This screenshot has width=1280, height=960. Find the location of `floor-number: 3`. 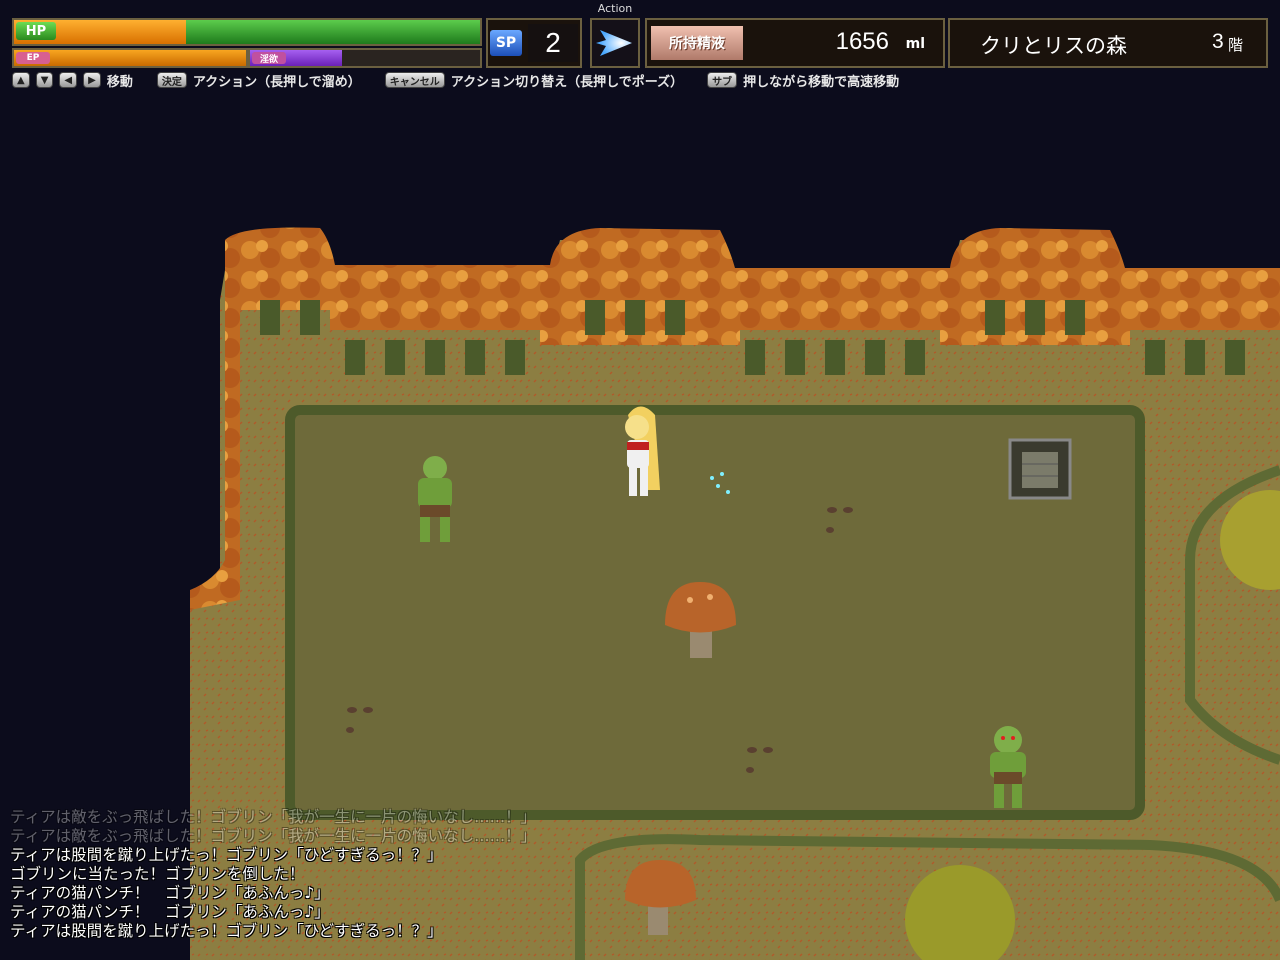

floor-number: 3 is located at coordinates (1218, 41).